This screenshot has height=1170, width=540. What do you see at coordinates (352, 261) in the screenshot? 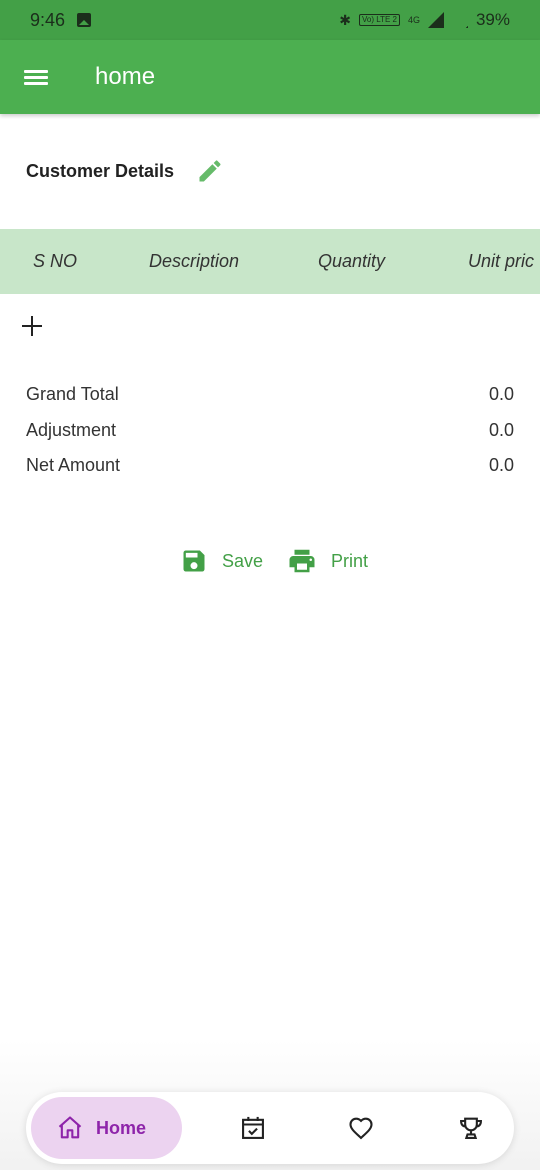
I see `column-header-quantity: Quantity` at bounding box center [352, 261].